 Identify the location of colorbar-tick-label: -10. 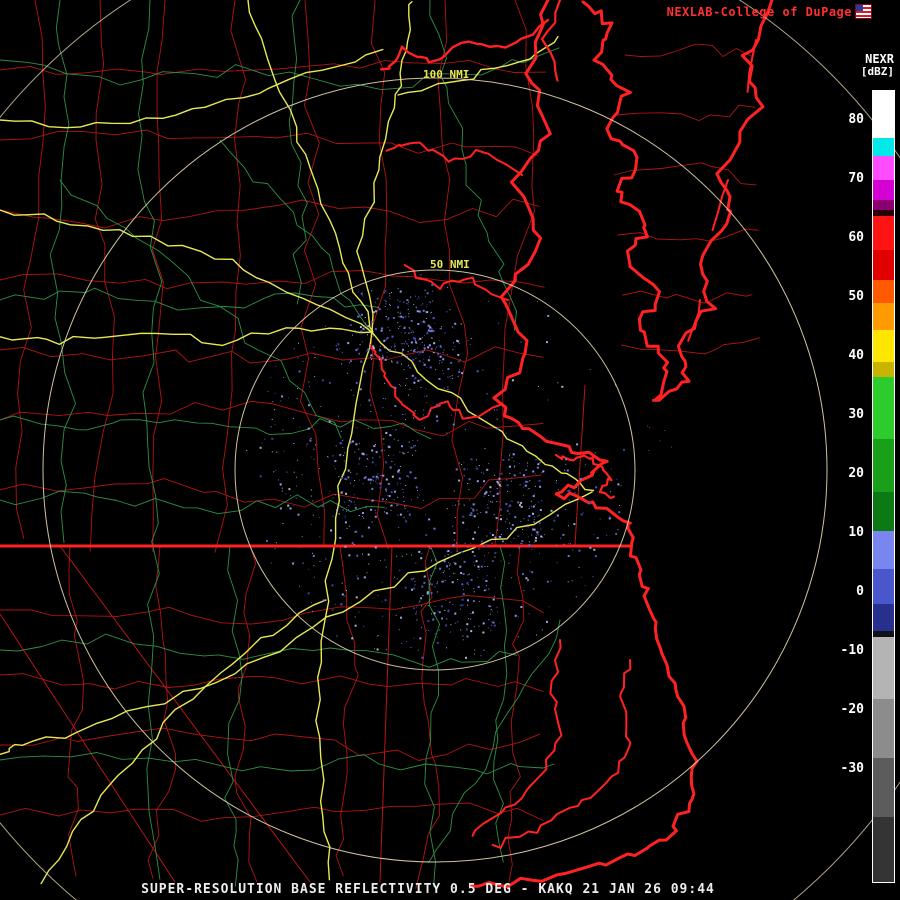
(852, 650).